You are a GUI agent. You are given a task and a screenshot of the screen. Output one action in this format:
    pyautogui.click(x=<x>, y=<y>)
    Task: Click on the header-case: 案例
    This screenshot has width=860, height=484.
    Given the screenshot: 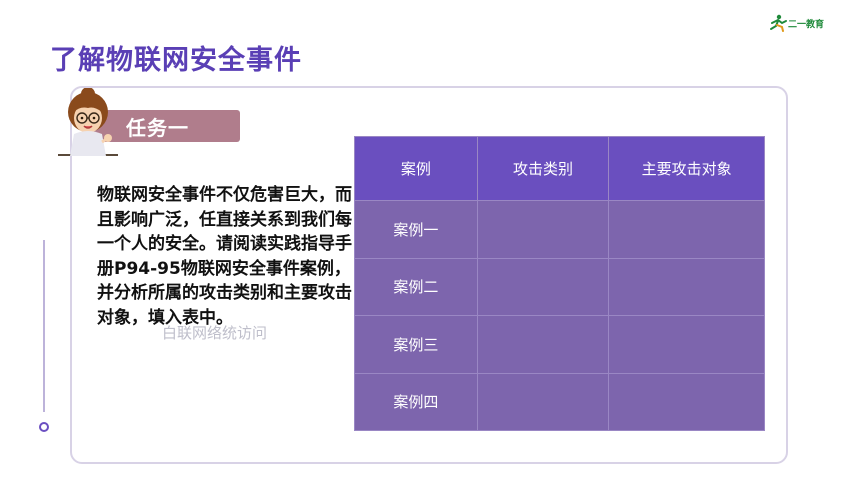 What is the action you would take?
    pyautogui.click(x=416, y=168)
    